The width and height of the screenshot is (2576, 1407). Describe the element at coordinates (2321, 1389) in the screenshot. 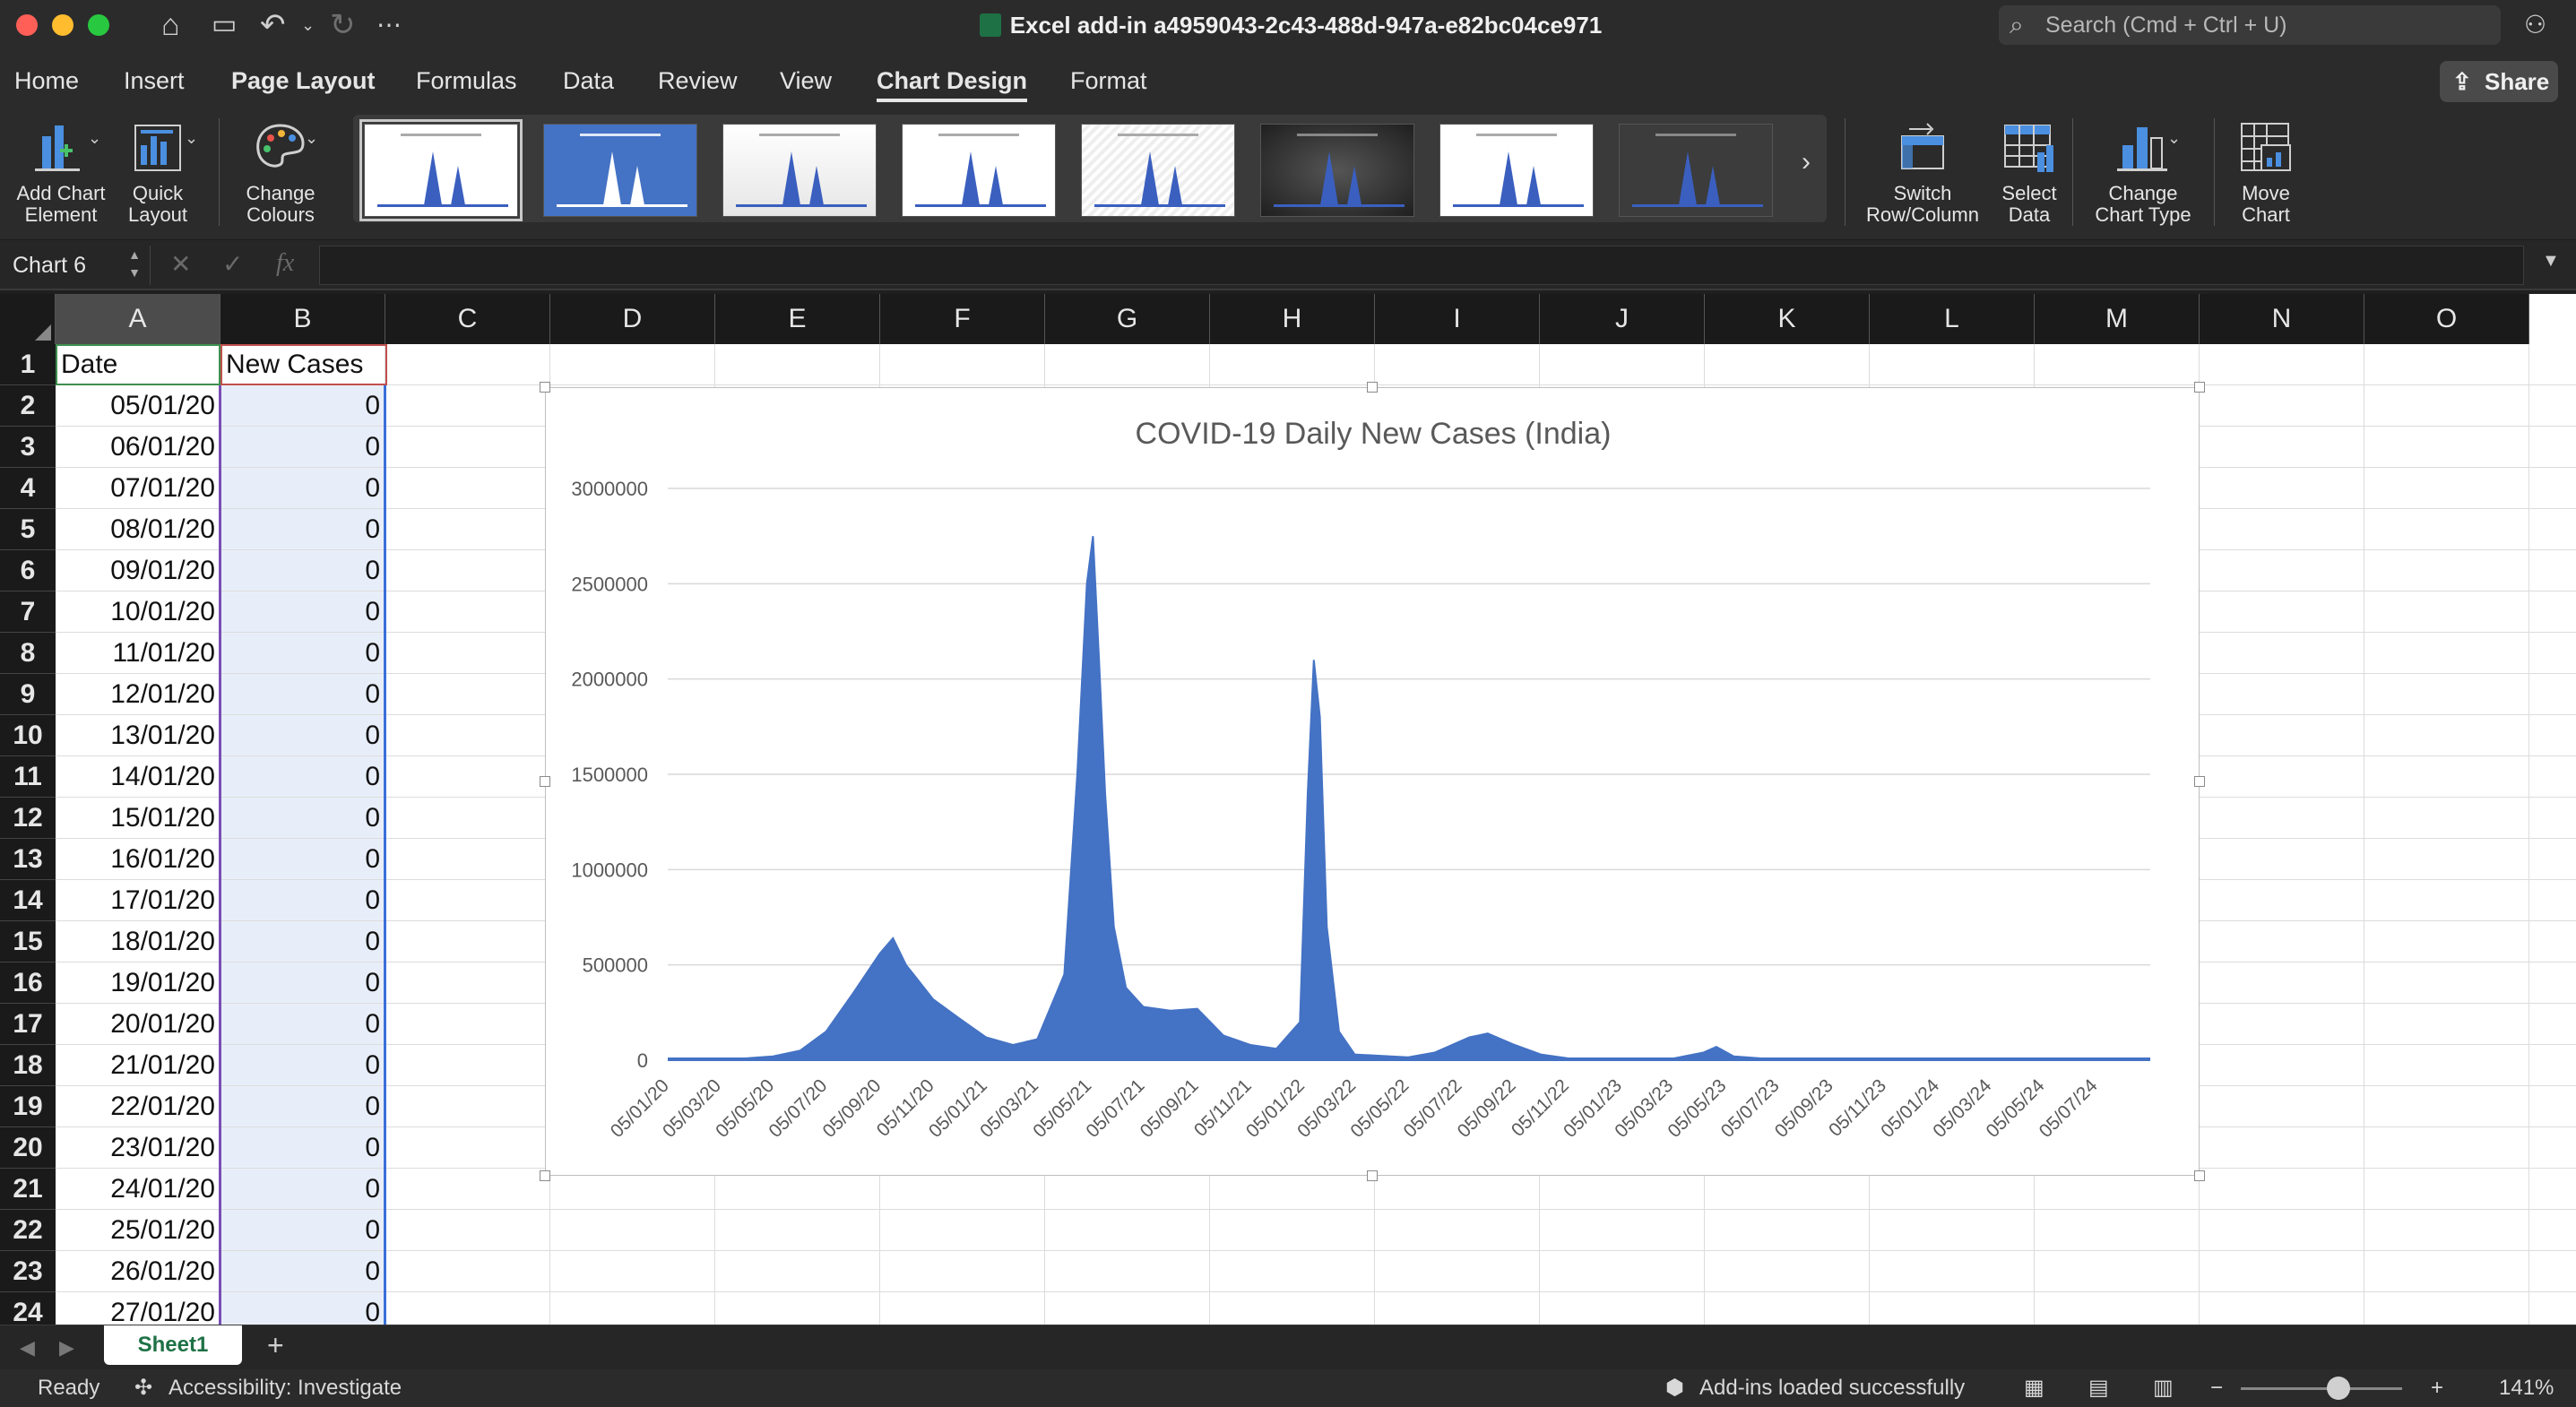

I see `zoom-slider` at that location.